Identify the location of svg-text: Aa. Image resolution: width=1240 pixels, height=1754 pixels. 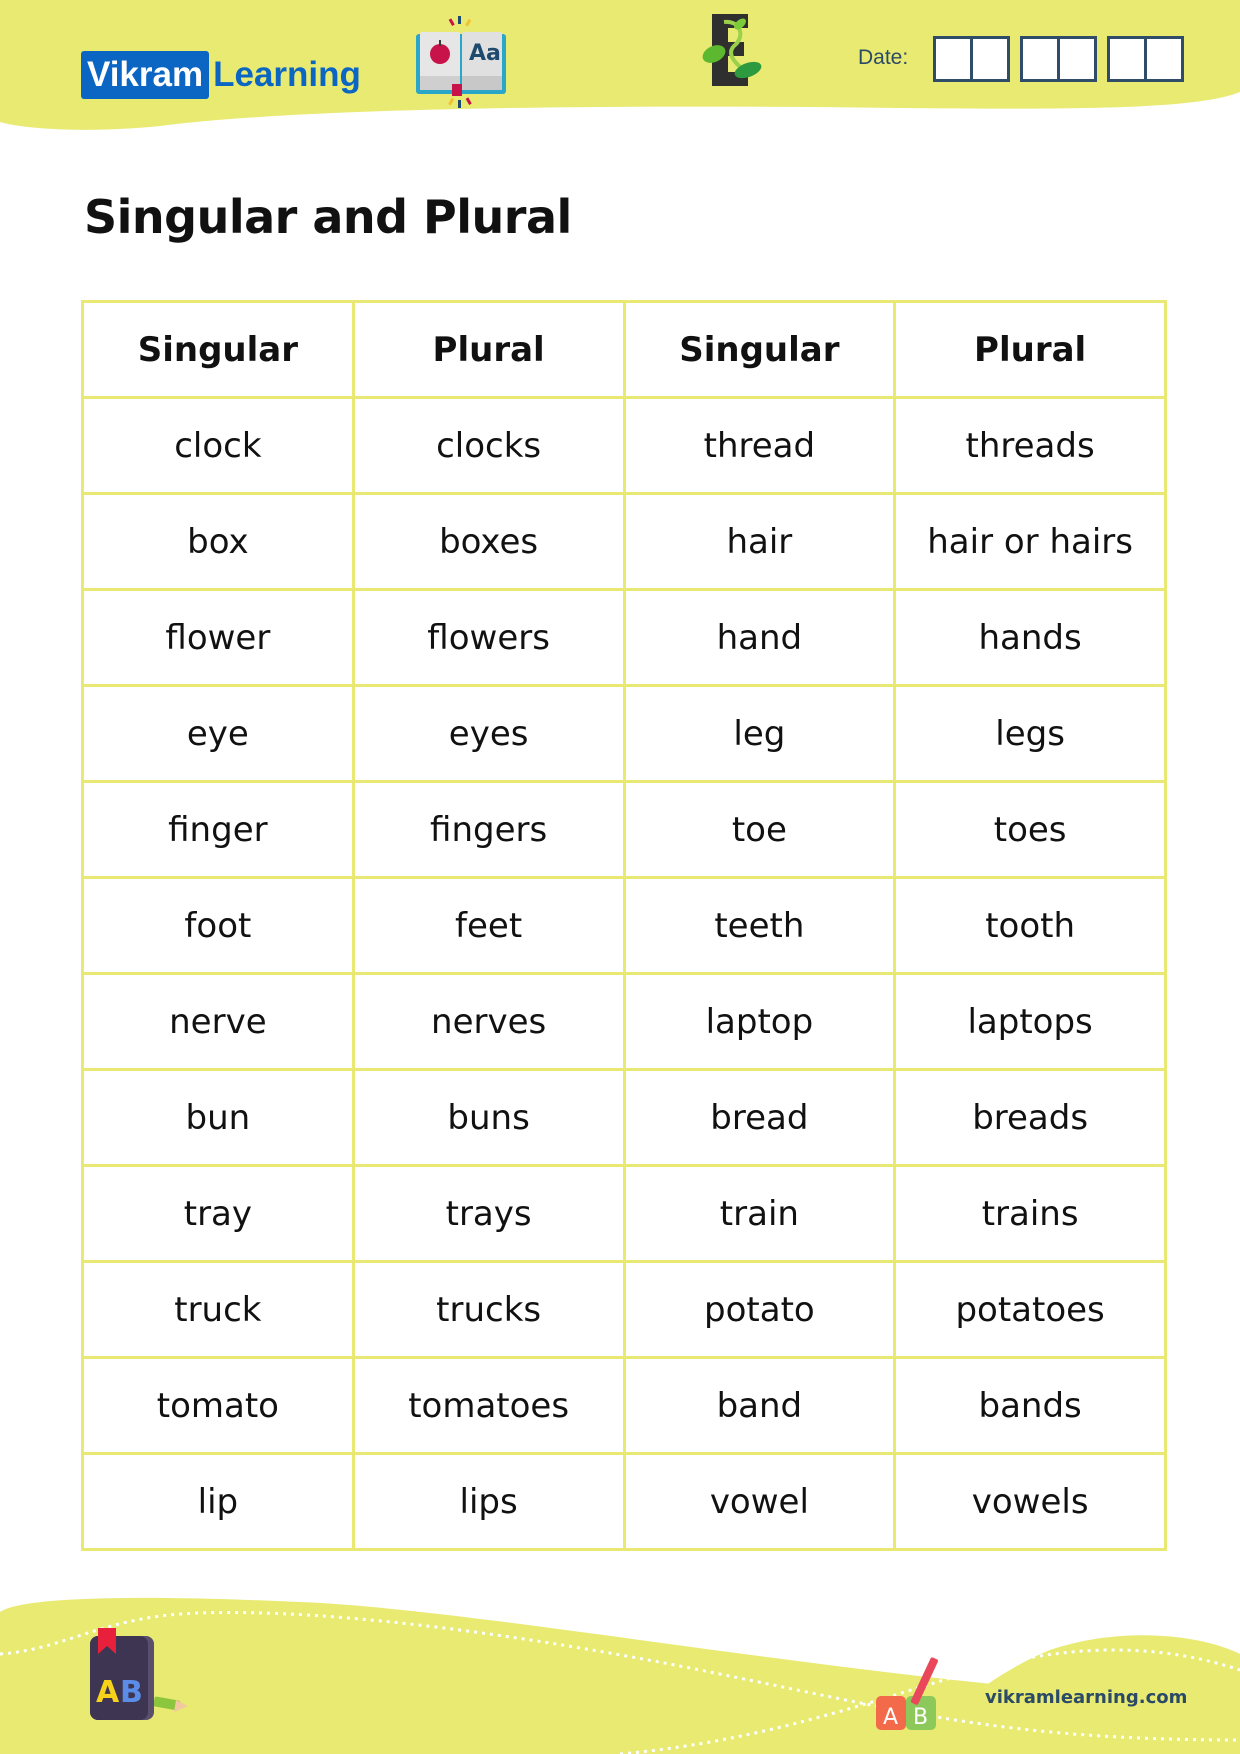
(485, 53).